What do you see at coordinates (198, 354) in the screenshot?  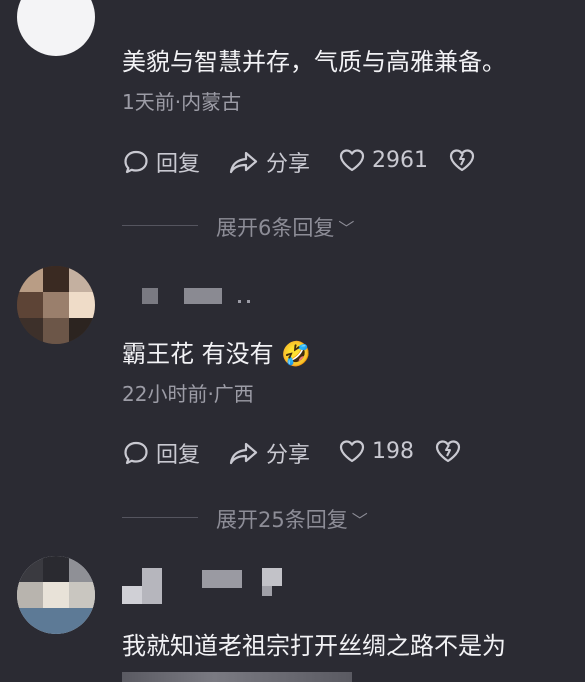 I see `comment-text-body: 霸王花 有没有` at bounding box center [198, 354].